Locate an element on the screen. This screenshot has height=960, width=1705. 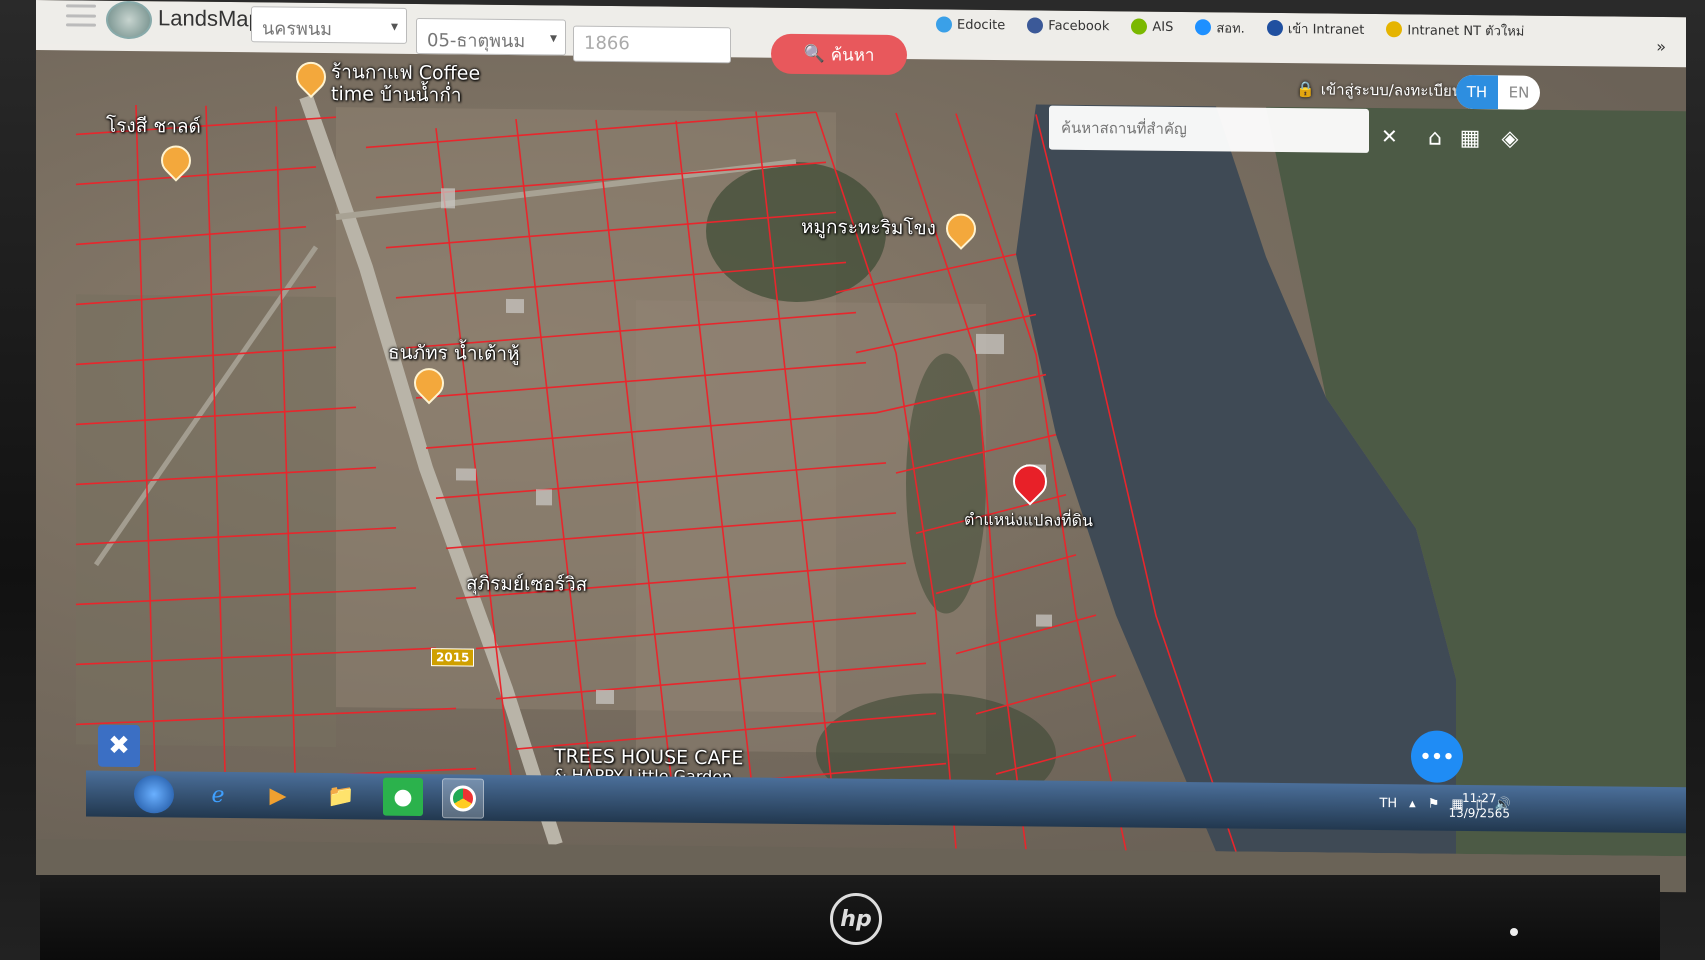
place-search-input is located at coordinates (1209, 129).